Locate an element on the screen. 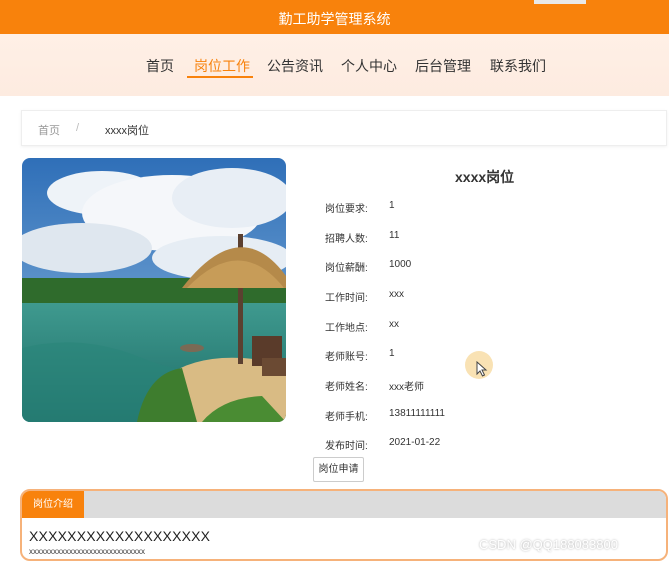 The height and width of the screenshot is (562, 669). field-label: 老师手机: is located at coordinates (346, 417).